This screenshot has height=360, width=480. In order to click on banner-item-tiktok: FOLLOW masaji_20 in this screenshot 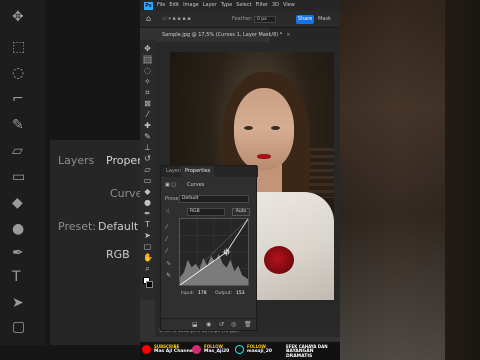, I will do `click(259, 349)`.